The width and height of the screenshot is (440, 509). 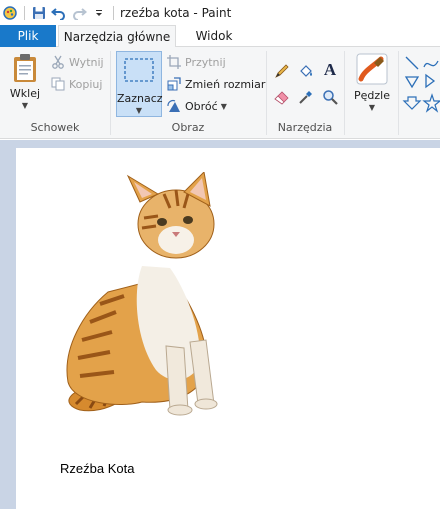 What do you see at coordinates (330, 70) in the screenshot?
I see `text-tool-icon: A` at bounding box center [330, 70].